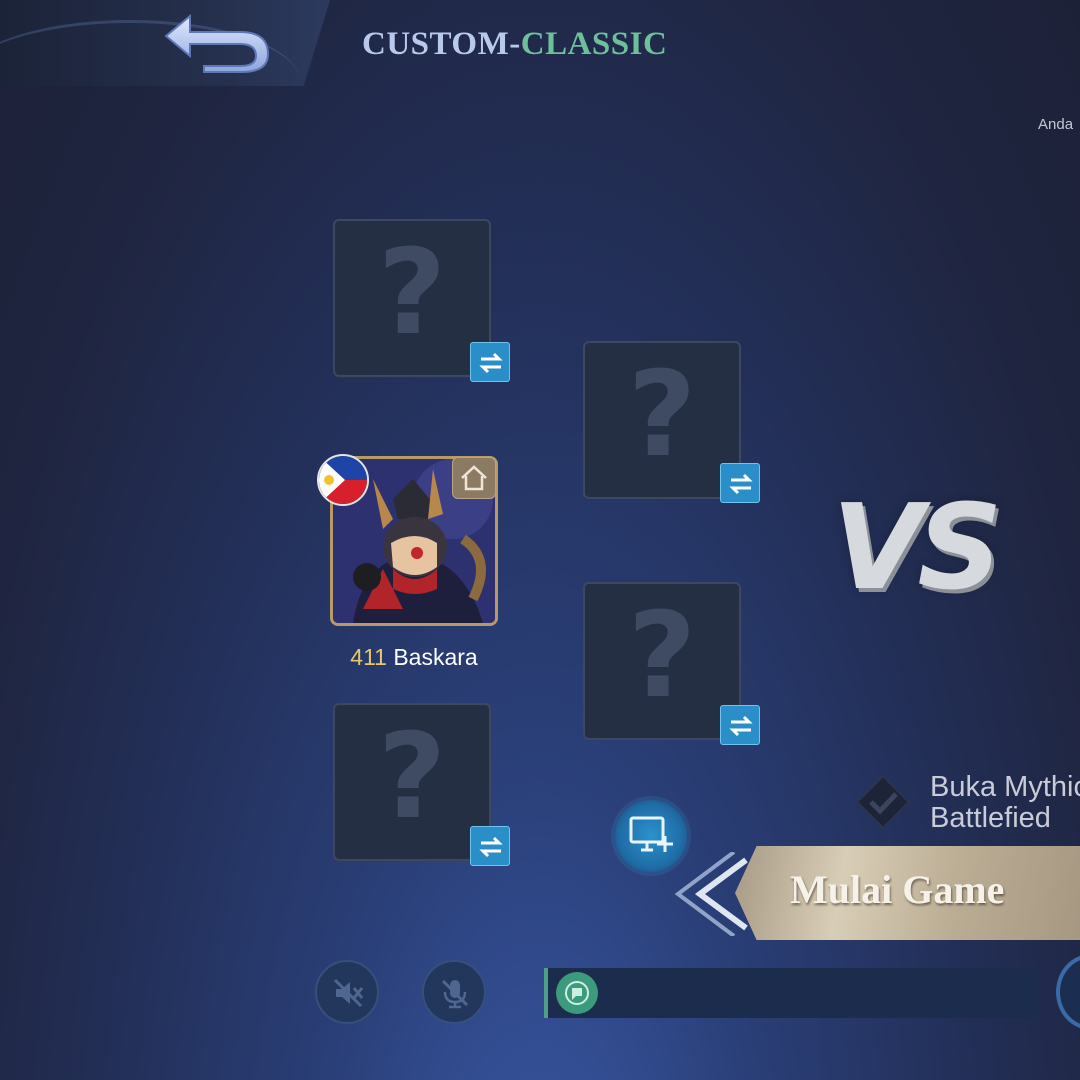 This screenshot has height=1080, width=1080. I want to click on team-slot-1: ?, so click(412, 298).